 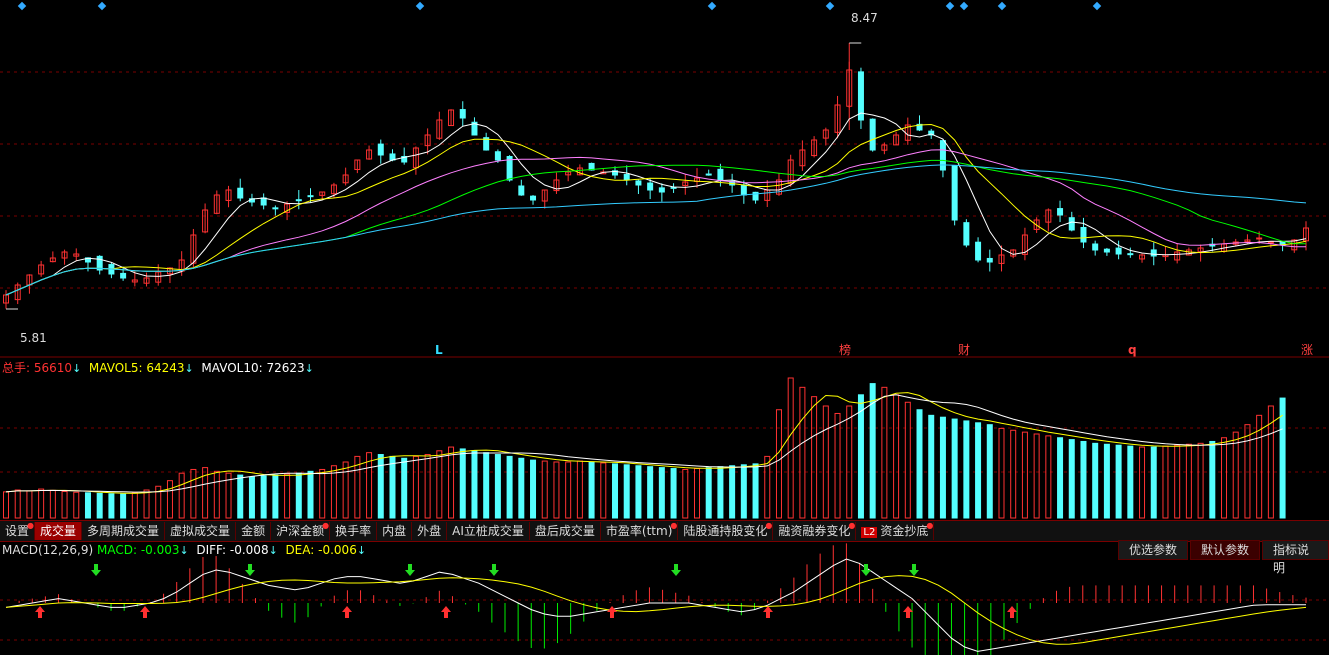 I want to click on mavol5-label: MAVOL5:, so click(x=115, y=368).